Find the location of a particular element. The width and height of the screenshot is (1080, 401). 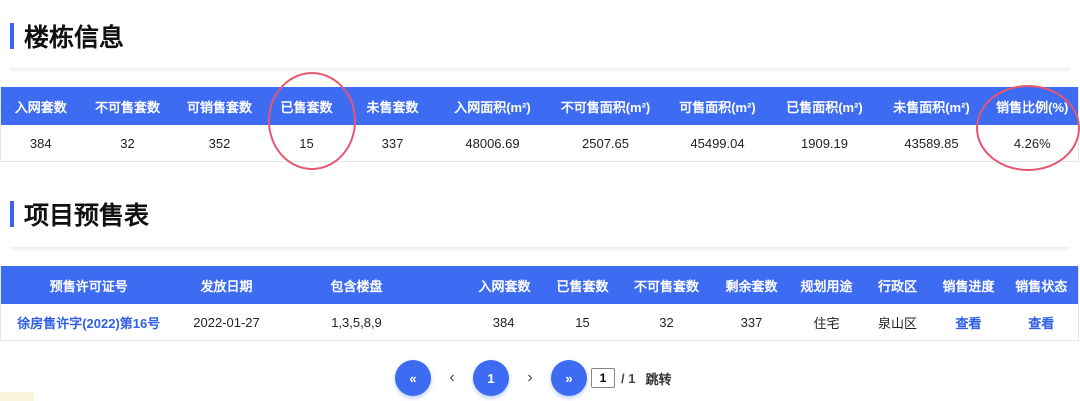

header-sold-area: 已售面积(m²) is located at coordinates (824, 106).